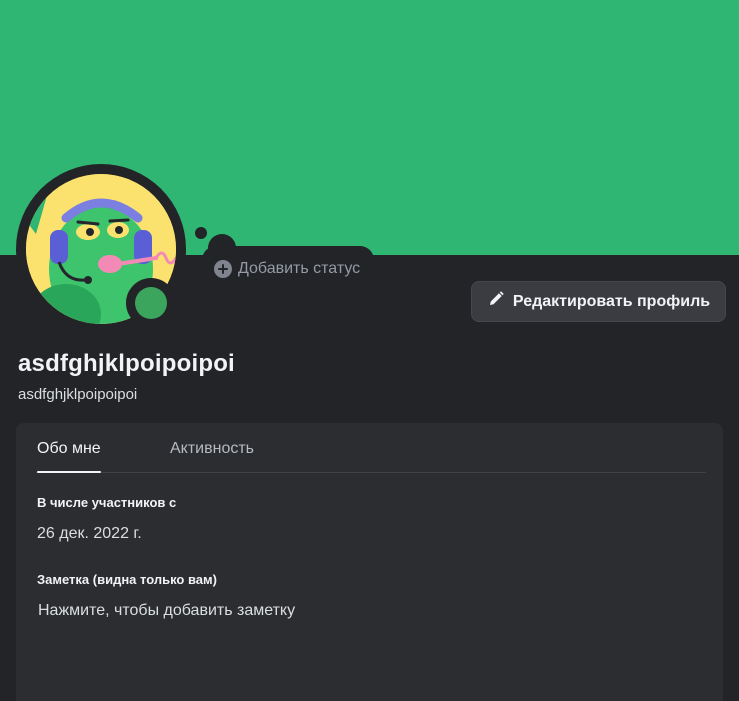 Image resolution: width=739 pixels, height=701 pixels. Describe the element at coordinates (69, 456) in the screenshot. I see `tab-about-me: Обо мне` at that location.